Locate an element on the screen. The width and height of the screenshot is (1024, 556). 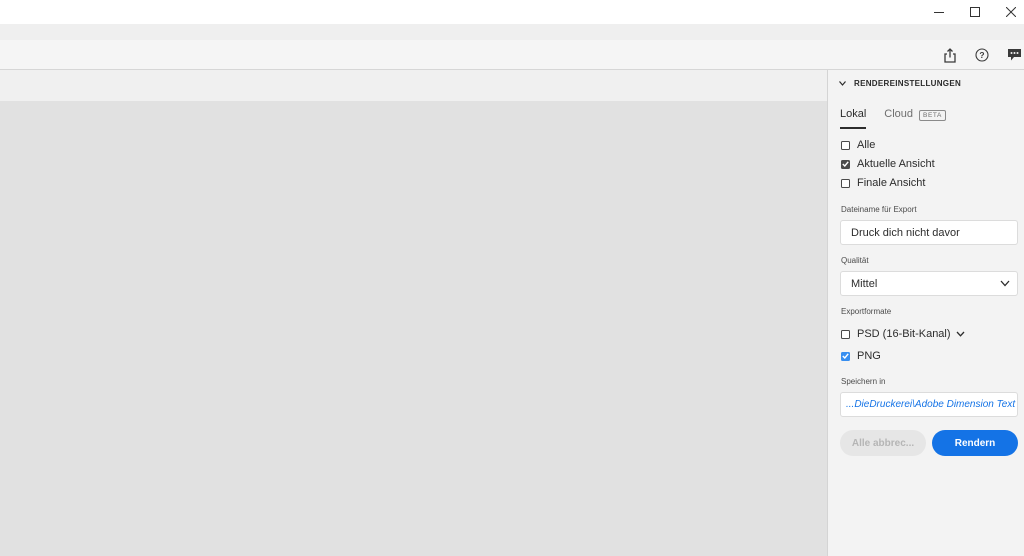
feedback-button is located at coordinates (1014, 55).